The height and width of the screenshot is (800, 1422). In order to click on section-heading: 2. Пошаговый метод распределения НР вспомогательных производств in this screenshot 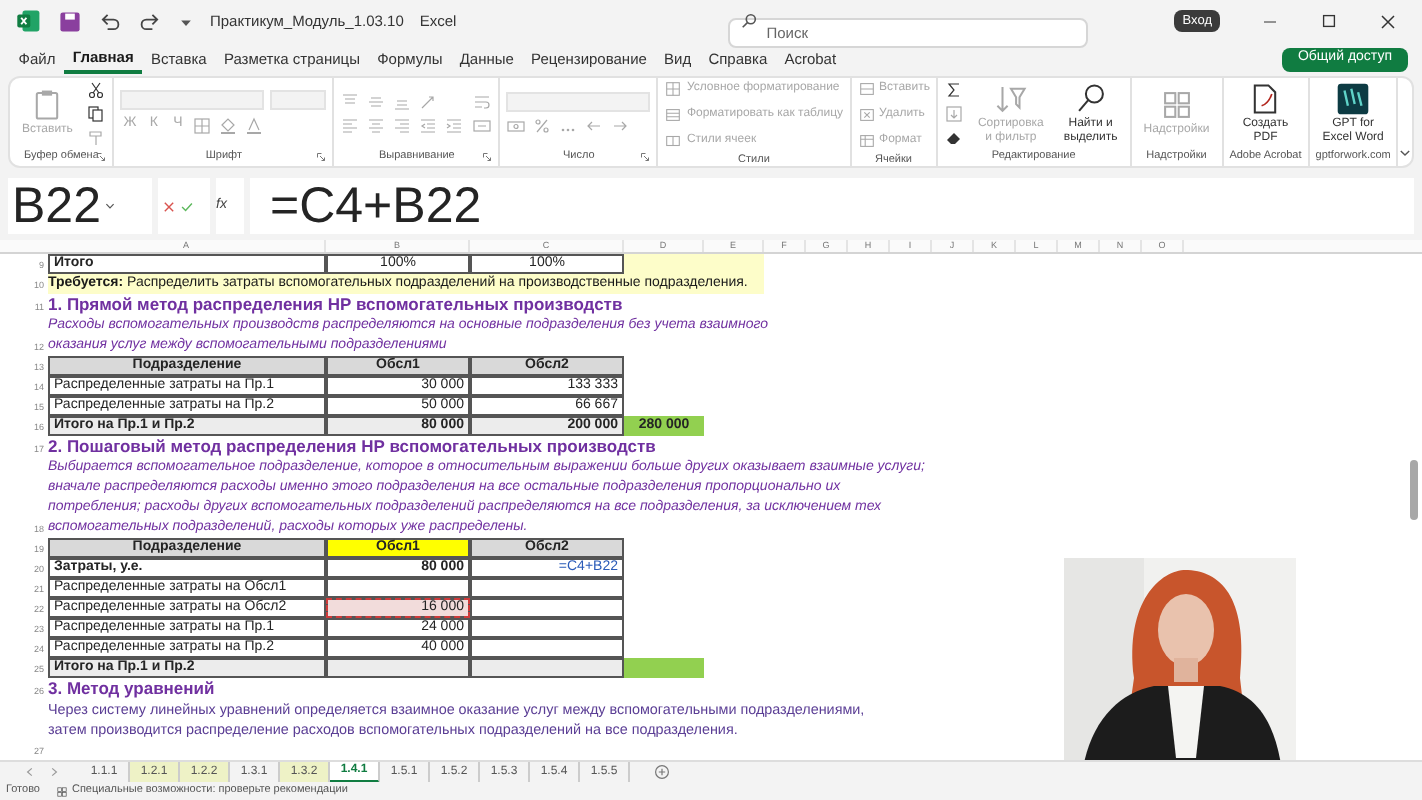, I will do `click(352, 447)`.